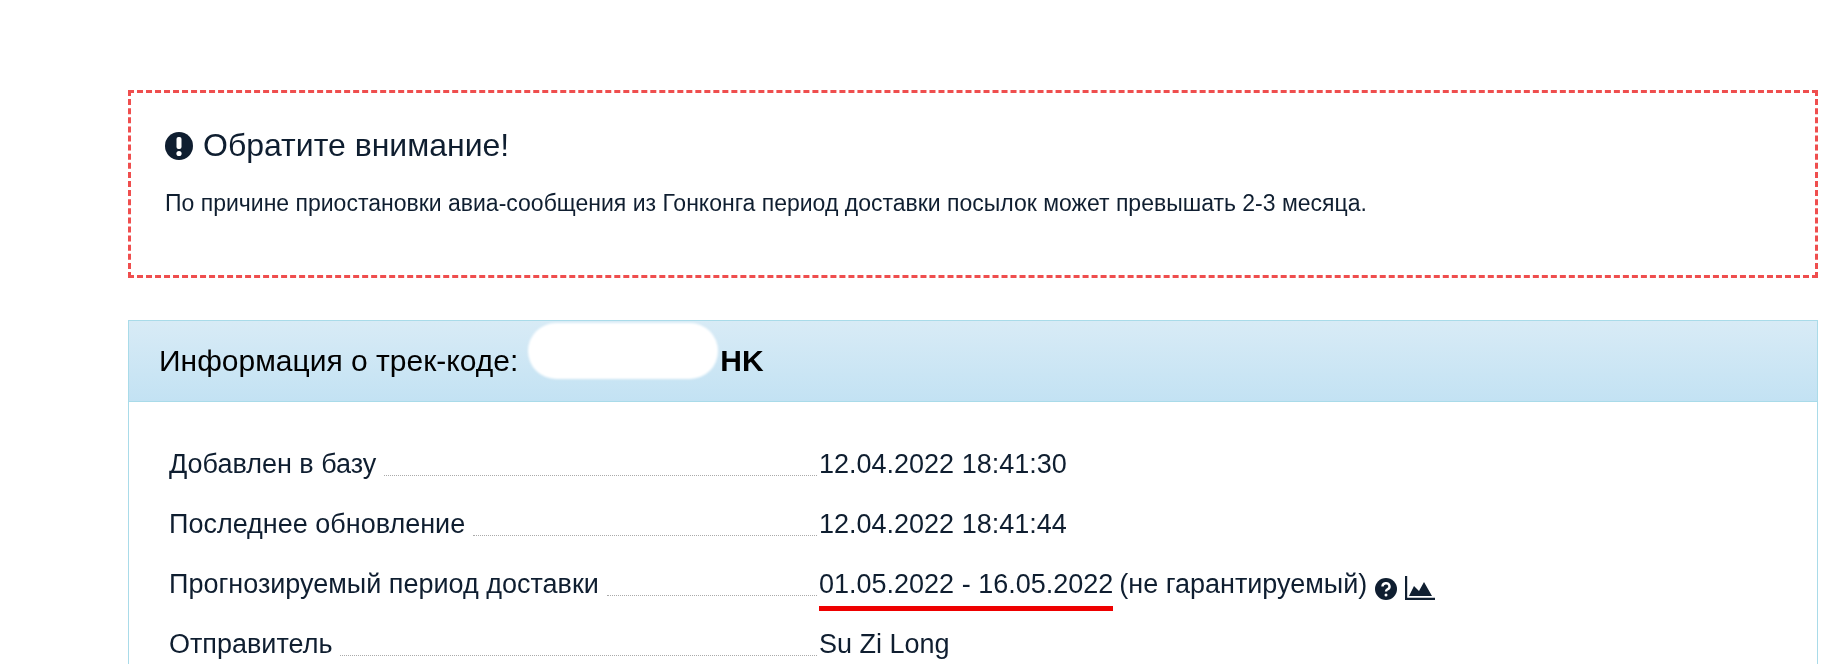 Image resolution: width=1828 pixels, height=670 pixels. I want to click on field-value: 12.04.2022 18:41:30, so click(943, 464).